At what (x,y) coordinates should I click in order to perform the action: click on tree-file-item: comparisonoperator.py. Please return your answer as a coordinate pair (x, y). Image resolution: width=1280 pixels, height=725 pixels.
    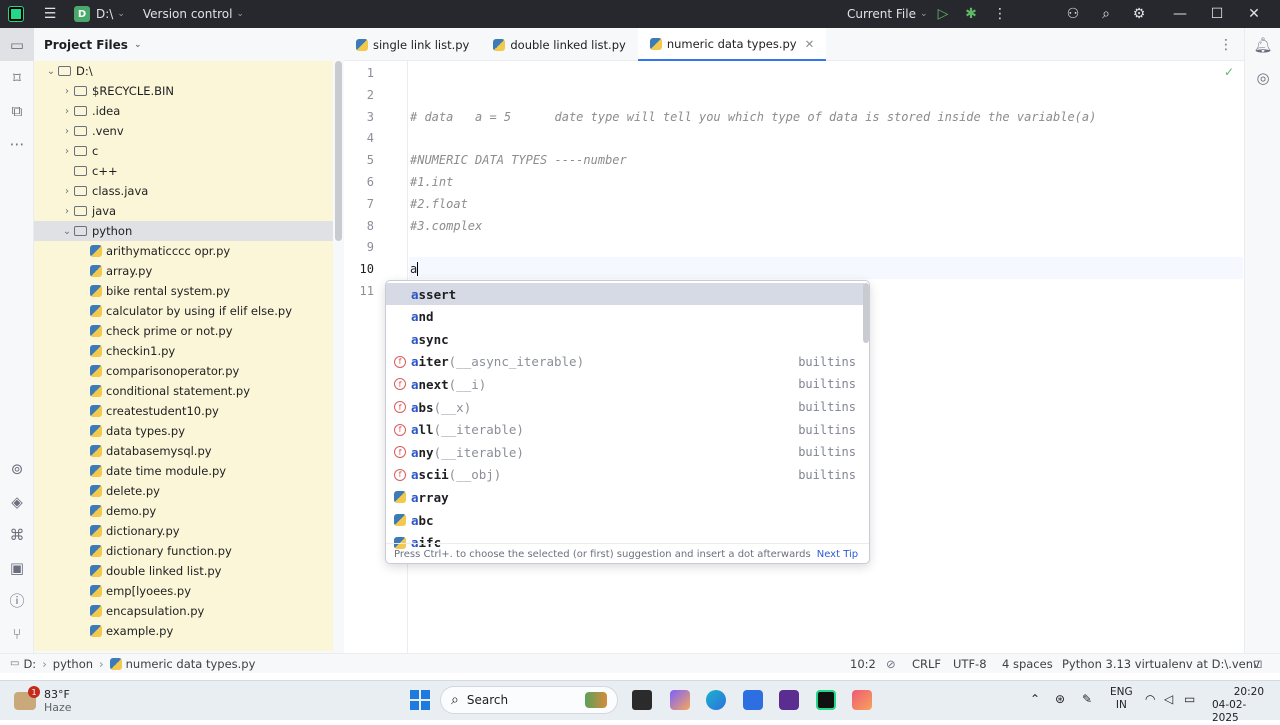
    Looking at the image, I should click on (183, 371).